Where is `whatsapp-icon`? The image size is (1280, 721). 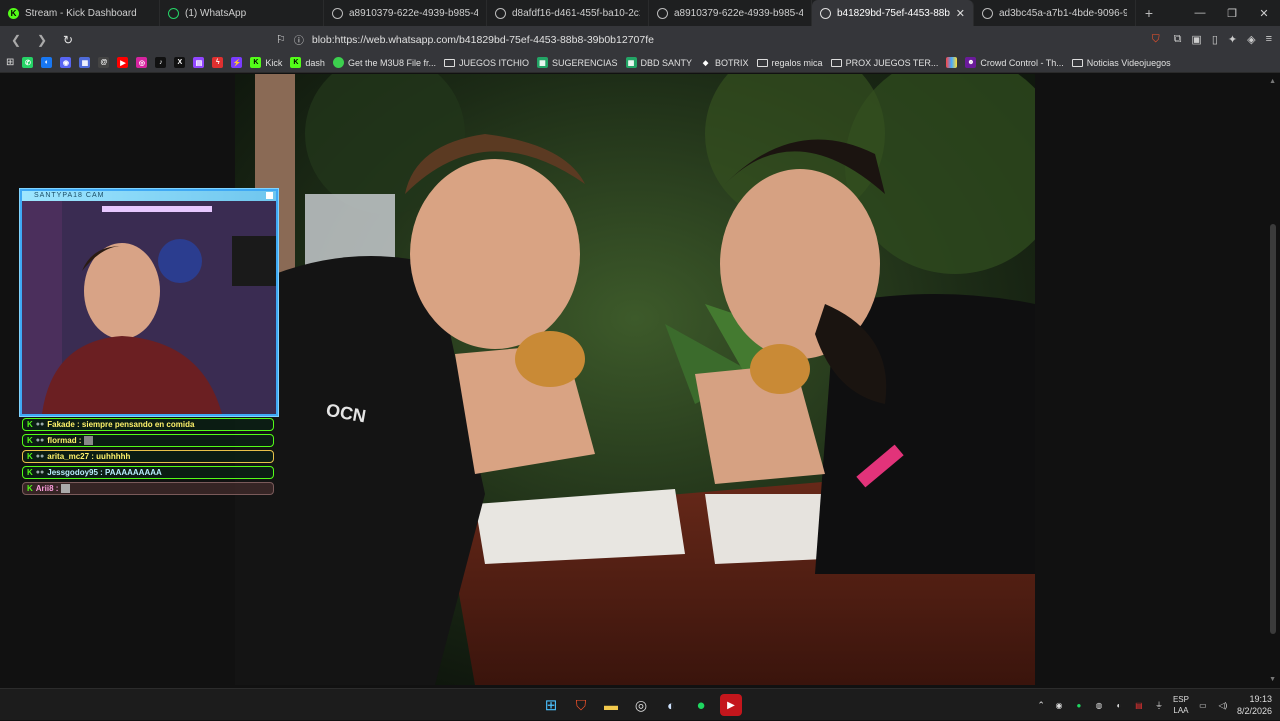 whatsapp-icon is located at coordinates (173, 13).